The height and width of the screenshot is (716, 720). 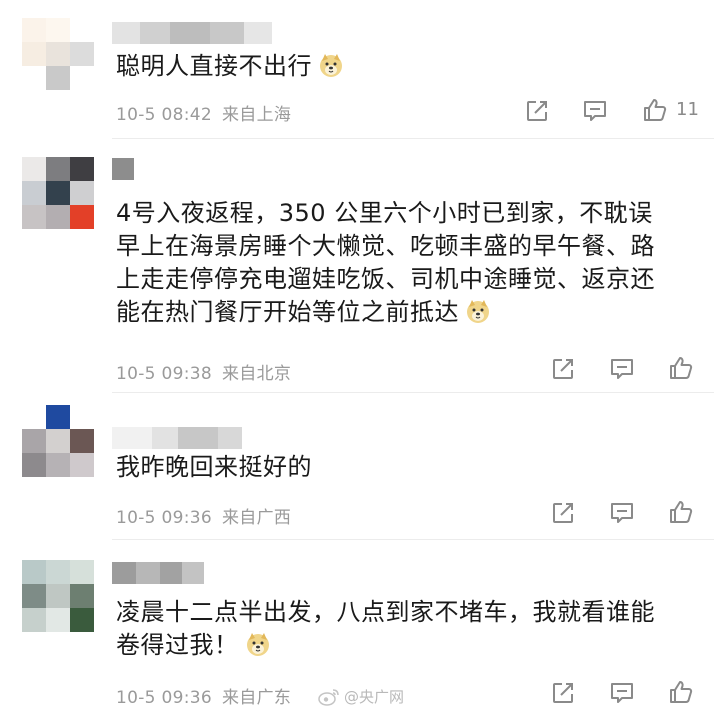 What do you see at coordinates (287, 312) in the screenshot?
I see `comment-text-line: 能在热门餐厅开始等位之前抵达` at bounding box center [287, 312].